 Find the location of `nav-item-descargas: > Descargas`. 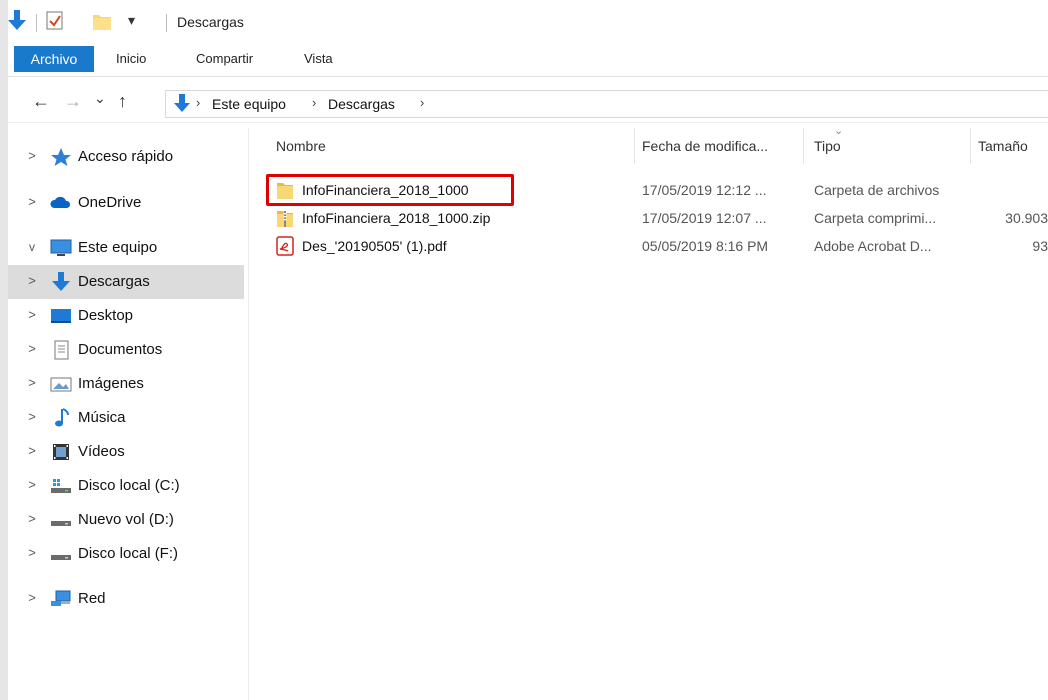

nav-item-descargas: > Descargas is located at coordinates (126, 282).